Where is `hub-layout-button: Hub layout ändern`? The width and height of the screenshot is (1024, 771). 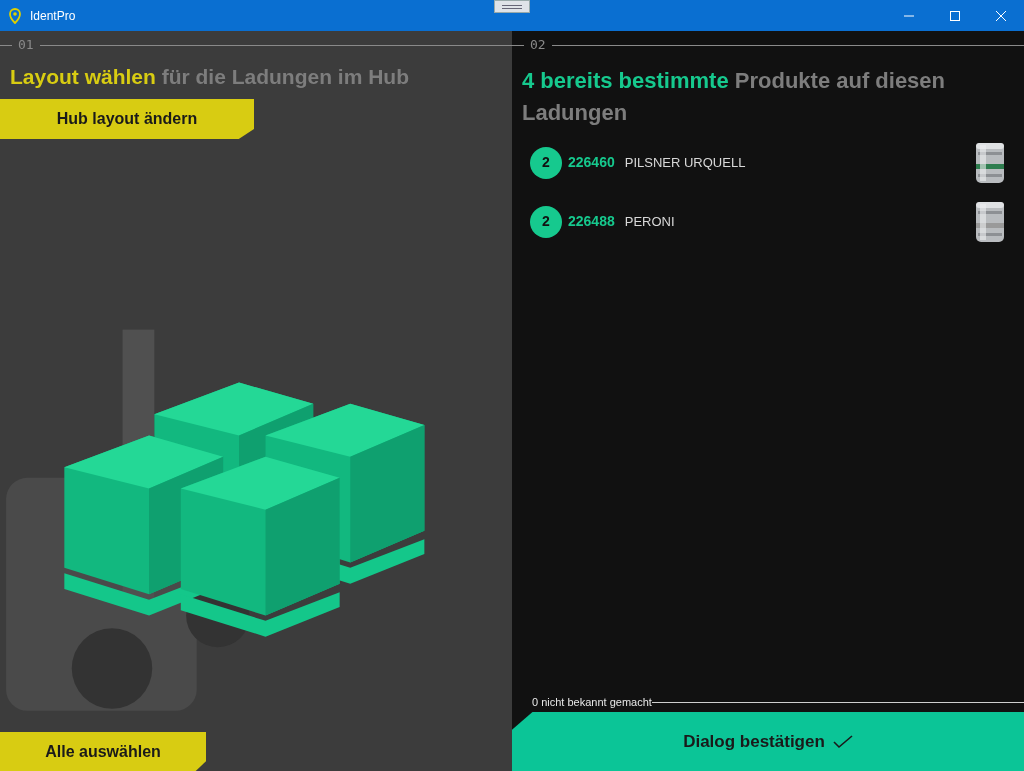 hub-layout-button: Hub layout ändern is located at coordinates (127, 119).